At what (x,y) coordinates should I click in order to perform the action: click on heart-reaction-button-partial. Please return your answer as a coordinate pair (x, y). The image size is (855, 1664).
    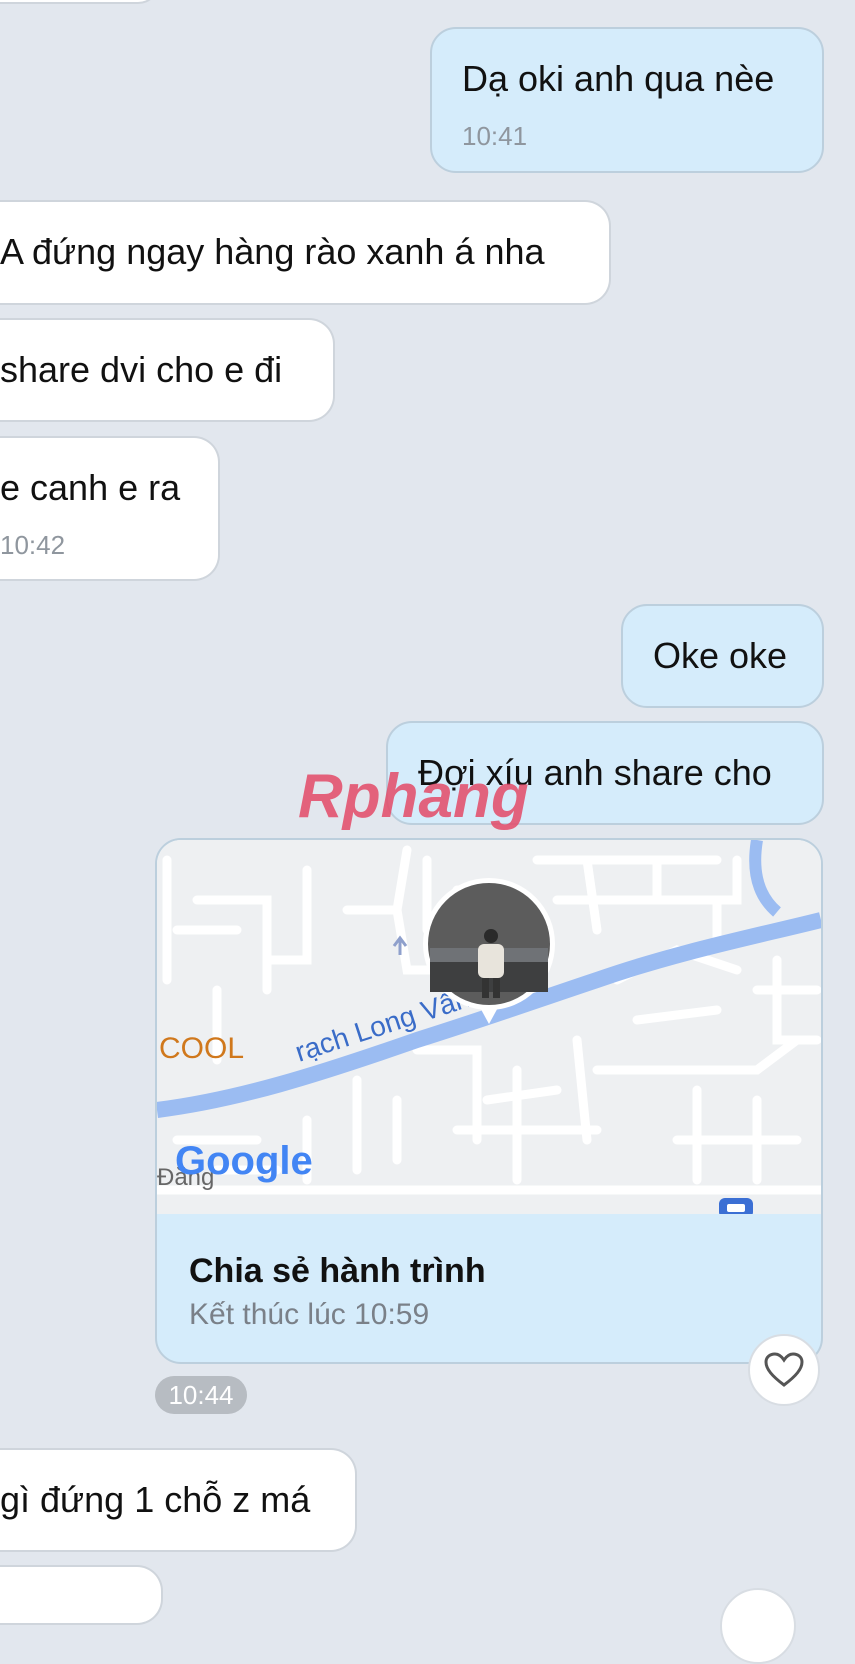
    Looking at the image, I should click on (758, 1626).